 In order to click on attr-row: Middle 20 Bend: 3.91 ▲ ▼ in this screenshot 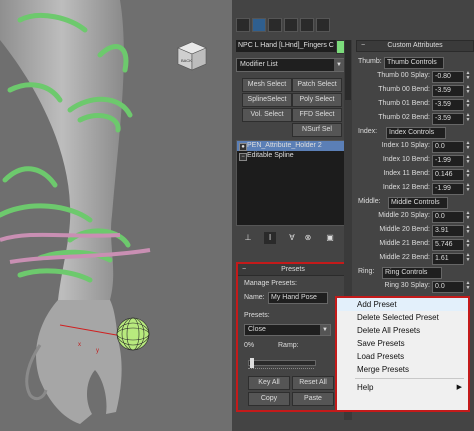, I will do `click(414, 230)`.